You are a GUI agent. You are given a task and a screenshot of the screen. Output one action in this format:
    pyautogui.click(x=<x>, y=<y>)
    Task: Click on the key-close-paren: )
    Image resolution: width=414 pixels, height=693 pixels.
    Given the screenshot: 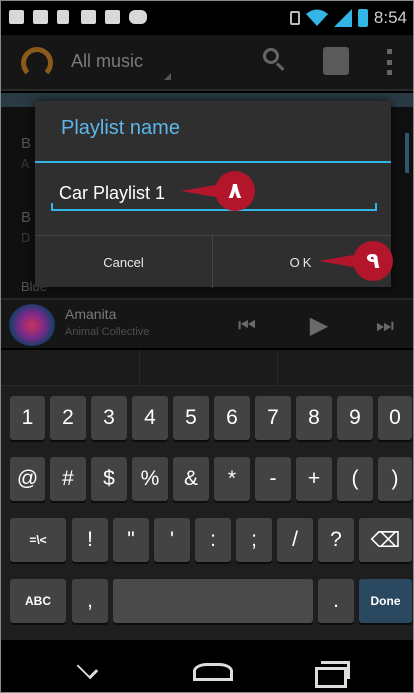 What is the action you would take?
    pyautogui.click(x=395, y=479)
    